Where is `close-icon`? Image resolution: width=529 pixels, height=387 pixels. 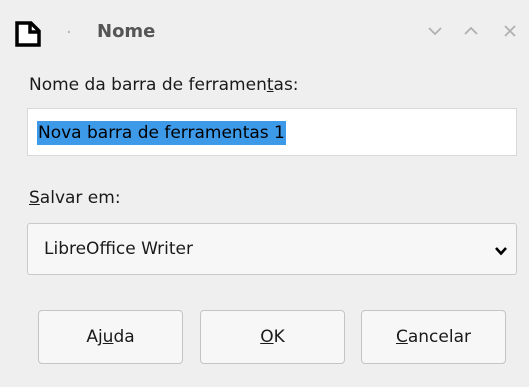 close-icon is located at coordinates (510, 31).